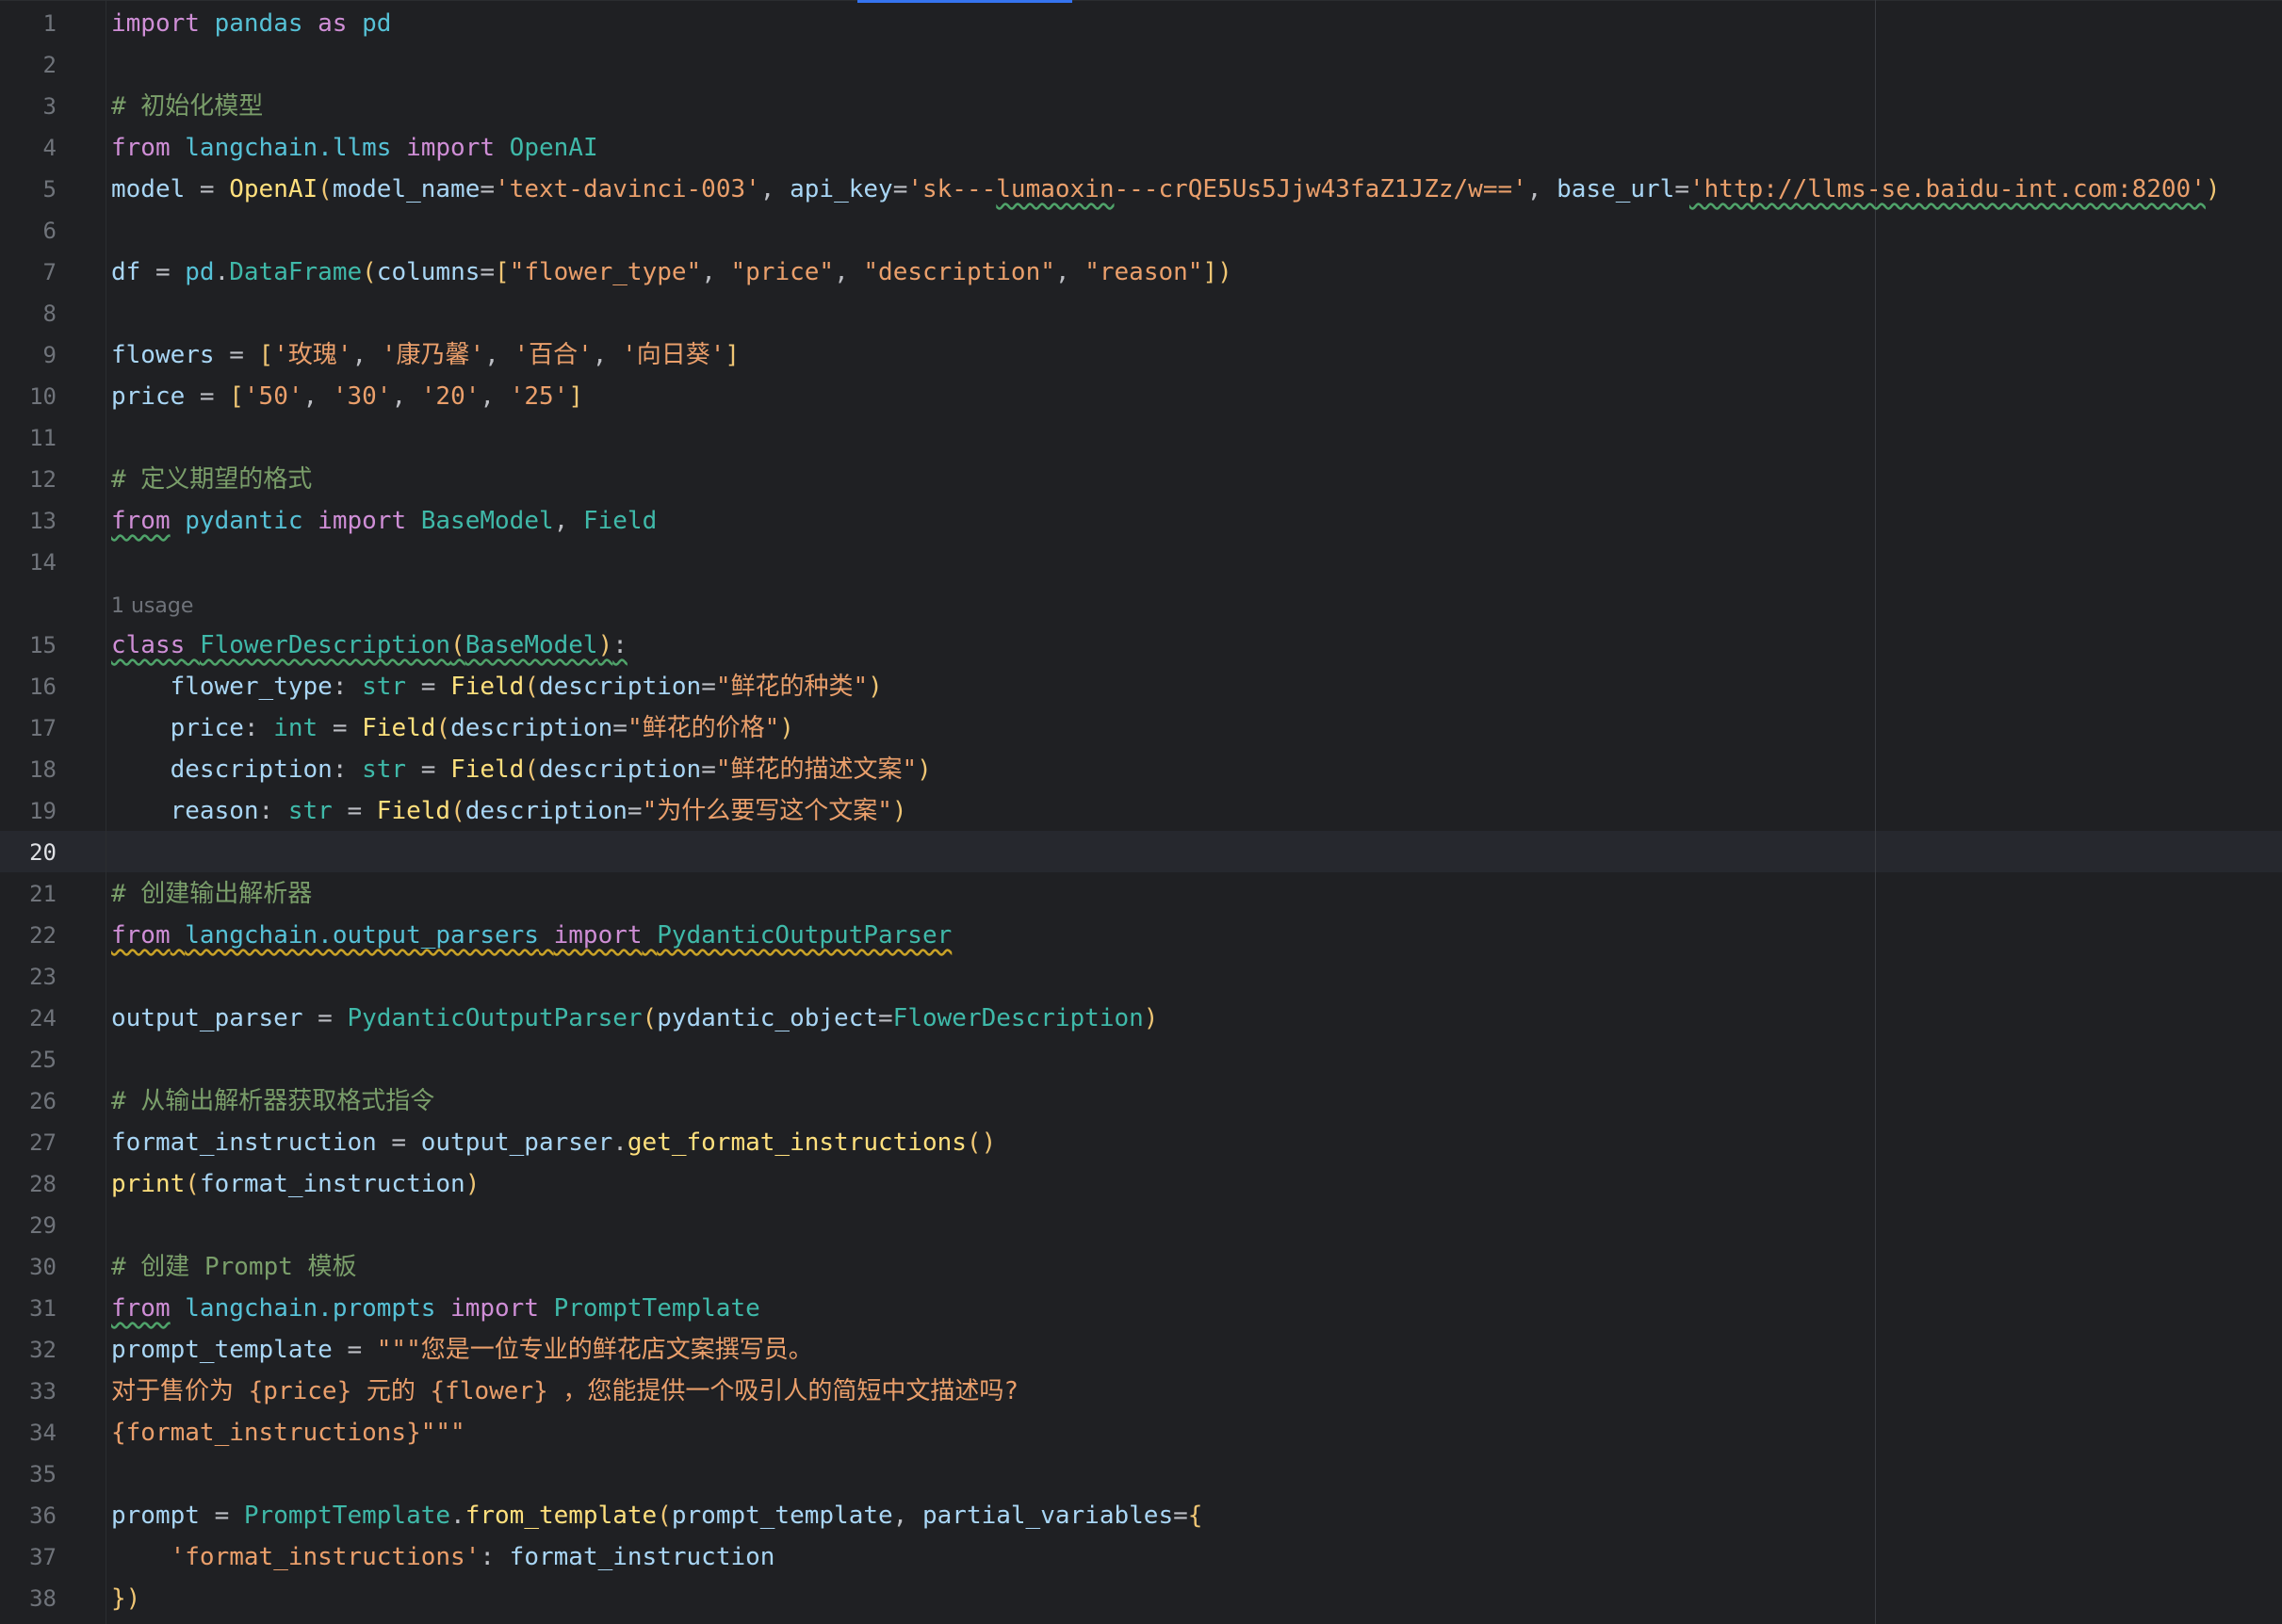 Image resolution: width=2282 pixels, height=1624 pixels. I want to click on line-code: from pydantic import BaseModel, Field, so click(384, 521).